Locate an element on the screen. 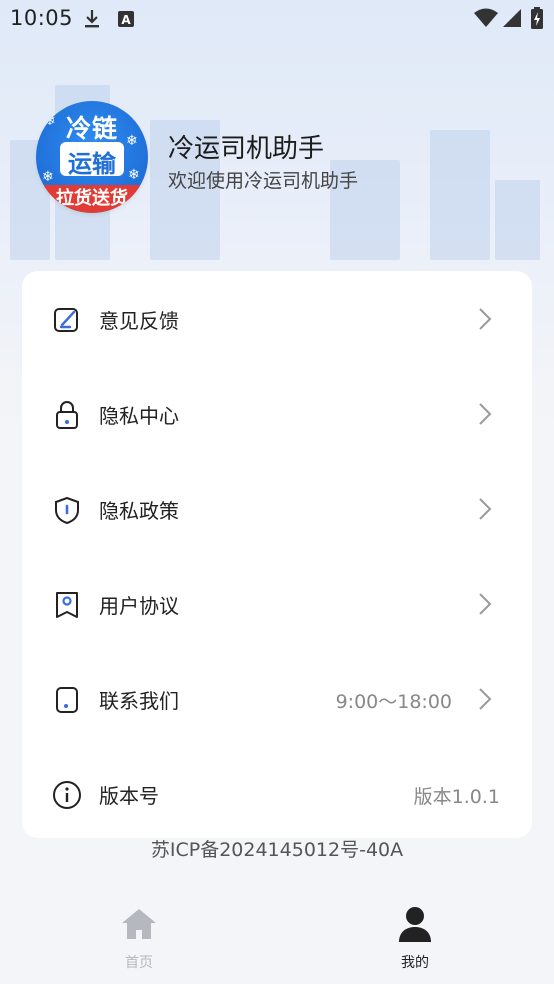  tab-home: 首页 is located at coordinates (139, 938).